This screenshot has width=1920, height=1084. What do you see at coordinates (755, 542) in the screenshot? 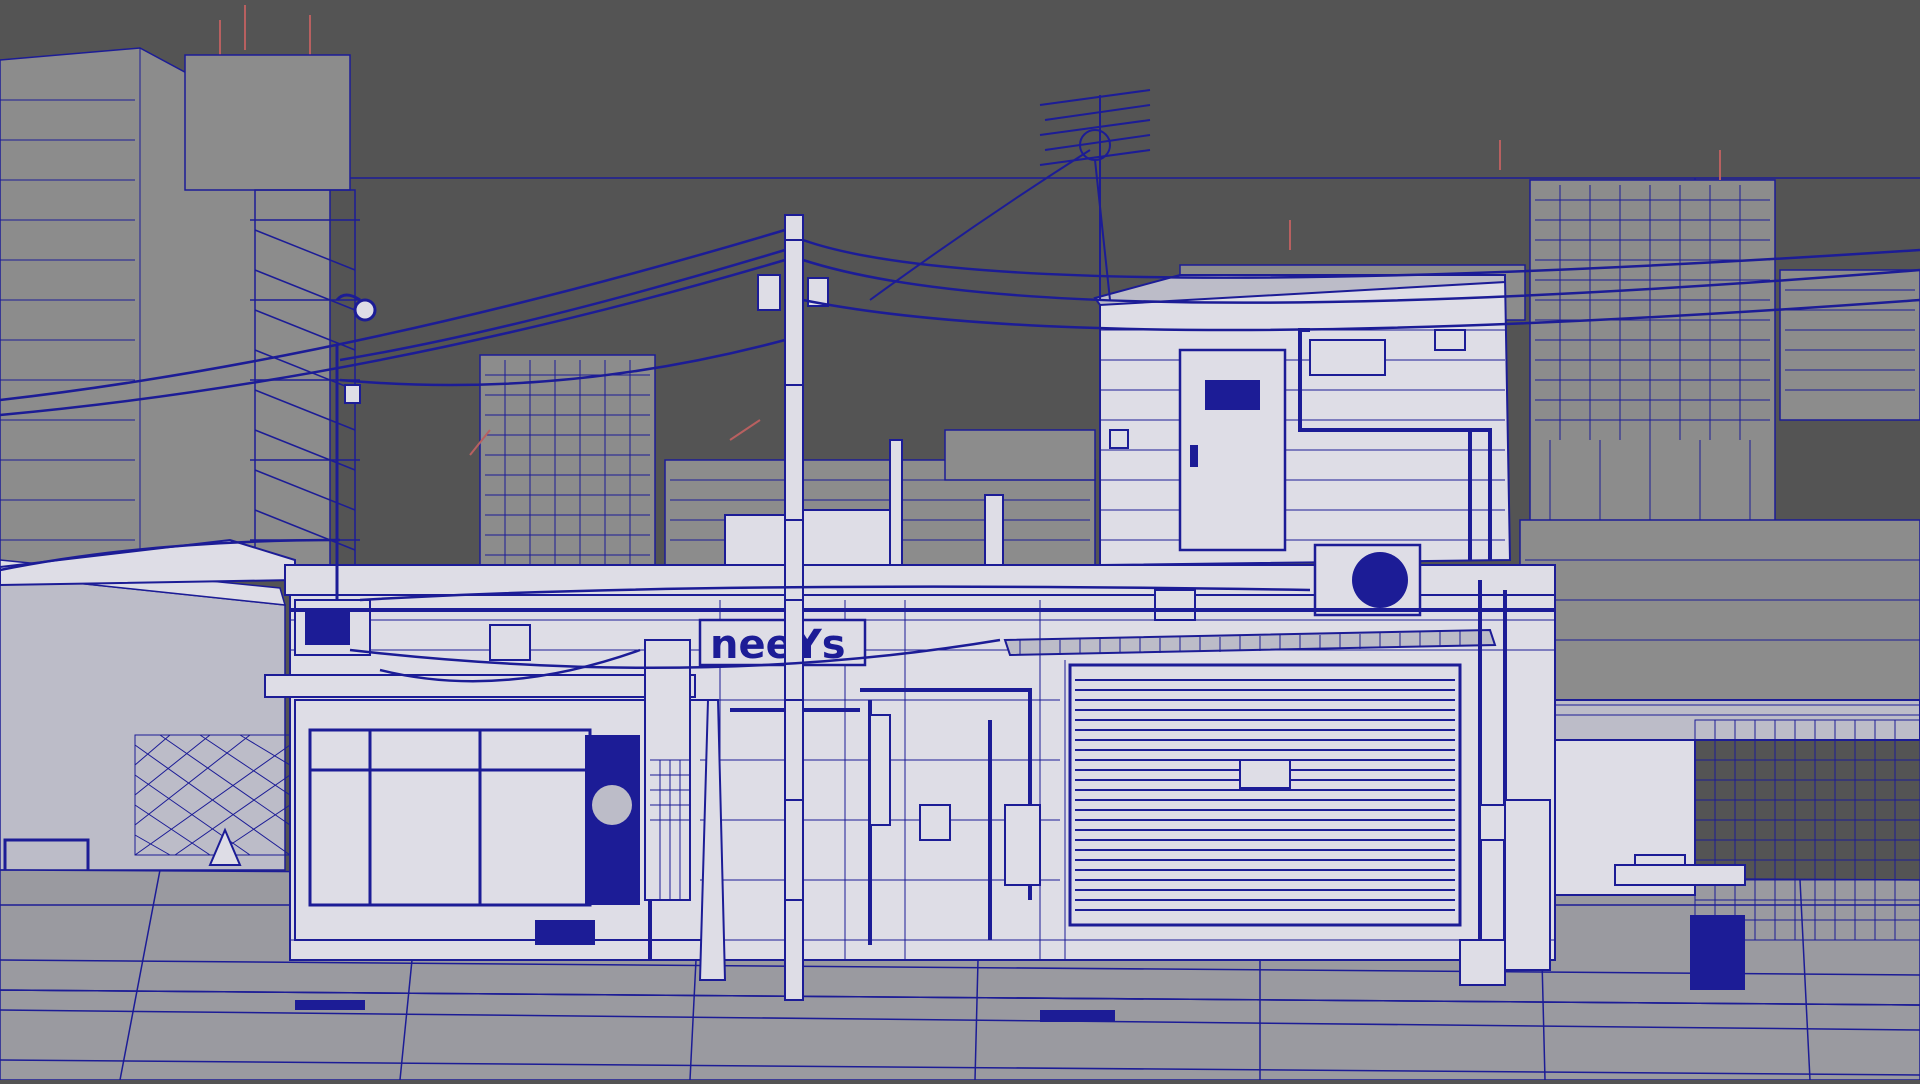
I see `rooftop-ventilation-duct` at bounding box center [755, 542].